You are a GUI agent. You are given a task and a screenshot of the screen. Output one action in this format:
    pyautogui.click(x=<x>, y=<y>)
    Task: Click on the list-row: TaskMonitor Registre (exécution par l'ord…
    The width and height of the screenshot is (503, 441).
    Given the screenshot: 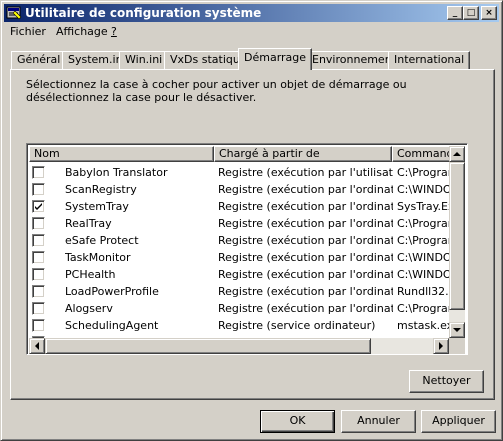 What is the action you would take?
    pyautogui.click(x=247, y=257)
    